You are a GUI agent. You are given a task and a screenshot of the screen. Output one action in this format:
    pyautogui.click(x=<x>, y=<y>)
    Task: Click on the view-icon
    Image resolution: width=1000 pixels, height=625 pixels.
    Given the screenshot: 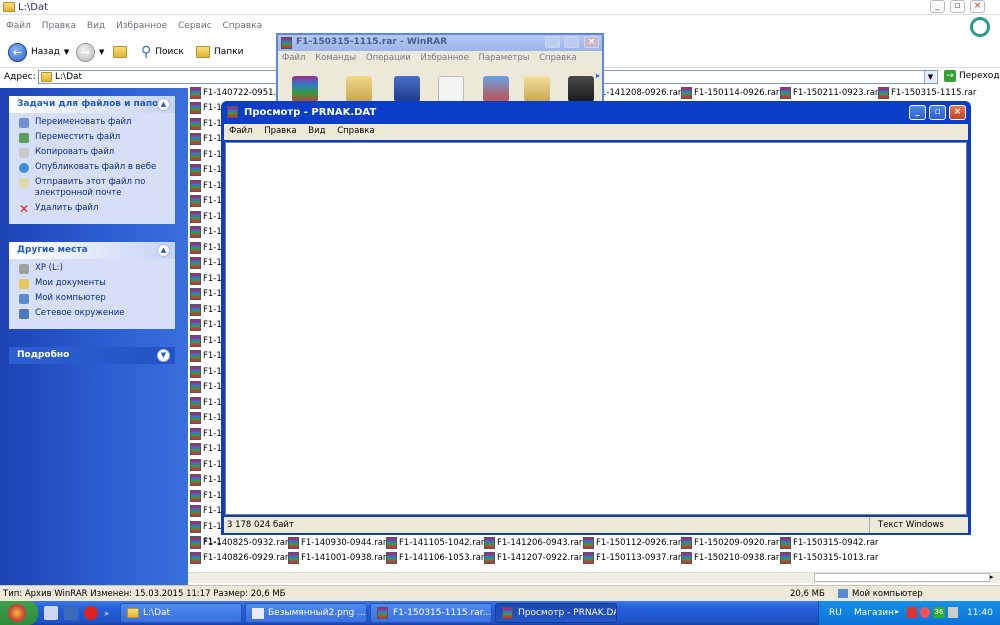 What is the action you would take?
    pyautogui.click(x=451, y=89)
    